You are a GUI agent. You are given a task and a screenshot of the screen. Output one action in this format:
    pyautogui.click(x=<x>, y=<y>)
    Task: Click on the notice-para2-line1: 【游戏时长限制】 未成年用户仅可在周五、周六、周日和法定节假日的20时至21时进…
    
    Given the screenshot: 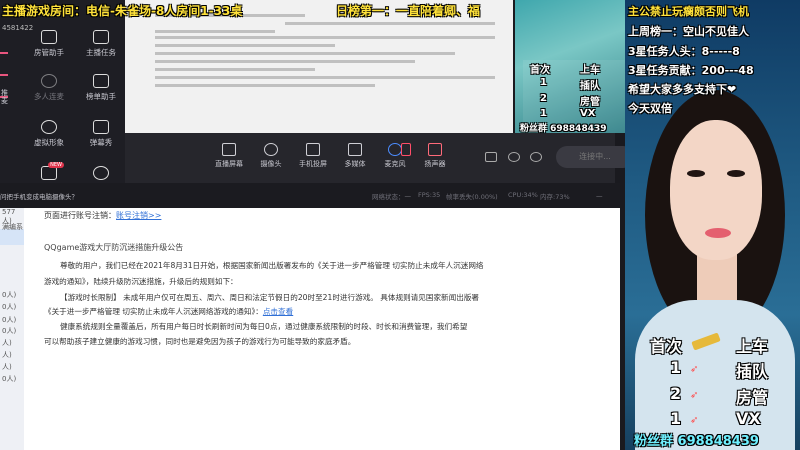 What is the action you would take?
    pyautogui.click(x=270, y=297)
    